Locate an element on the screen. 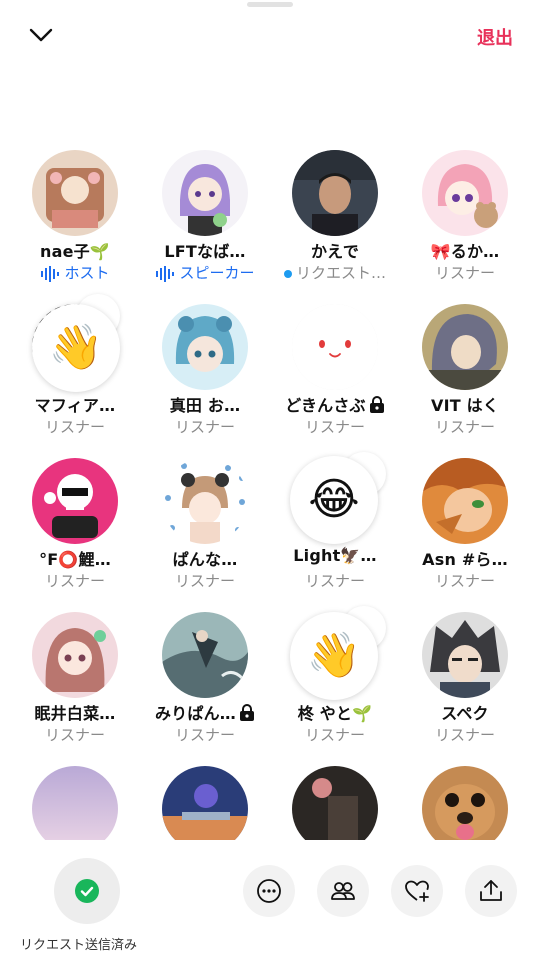 This screenshot has width=539, height=957. request-sent-label: リクエスト送信済み is located at coordinates (79, 945).